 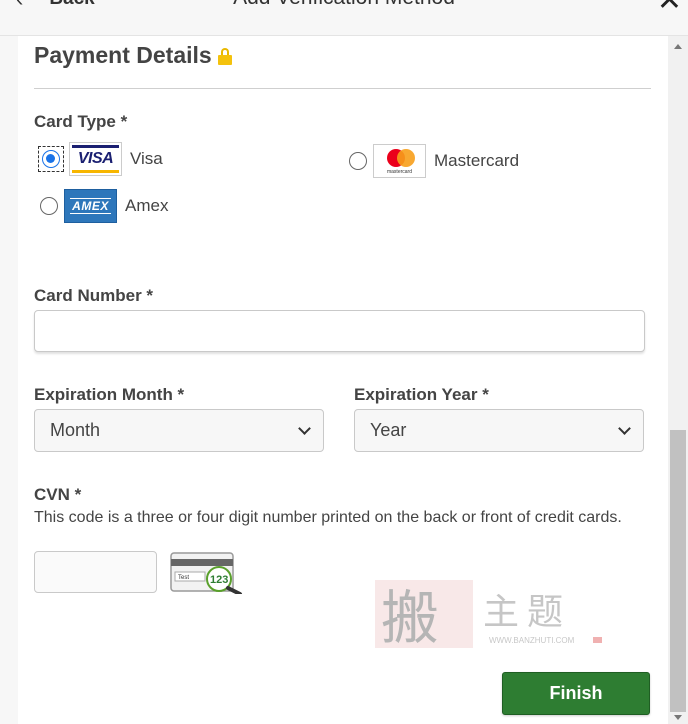 What do you see at coordinates (344, 5) in the screenshot?
I see `modal-title: Add Verification Method` at bounding box center [344, 5].